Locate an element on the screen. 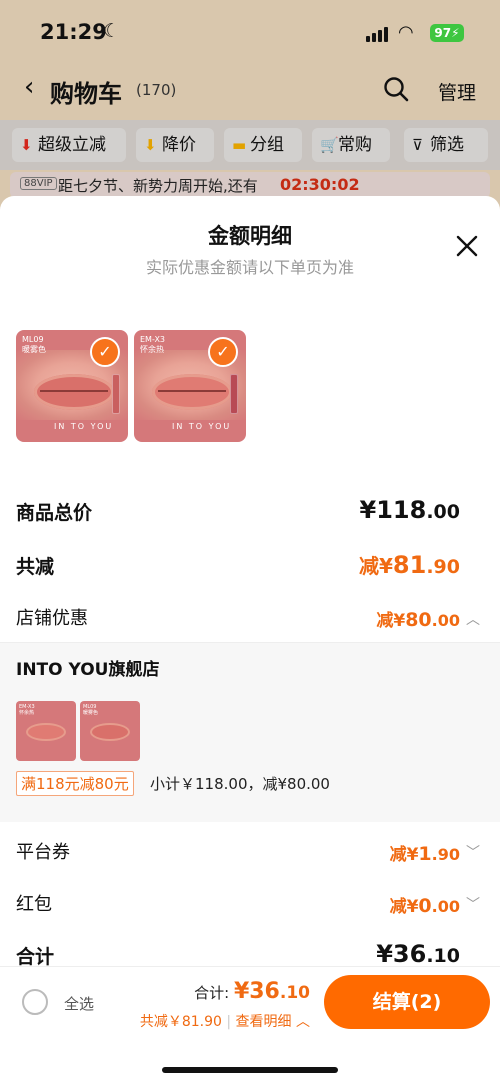 This screenshot has width=500, height=1082. goods-total-label: 商品总价 is located at coordinates (54, 513).